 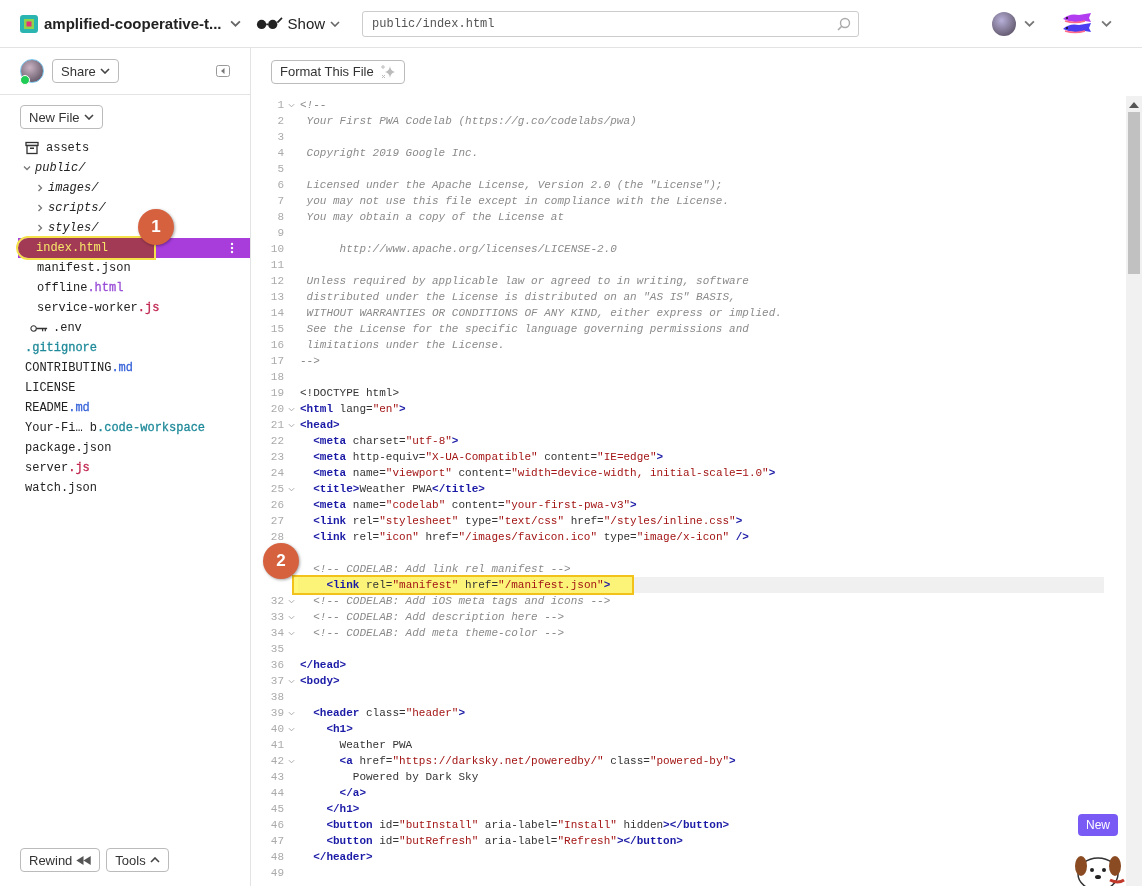 I want to click on code-line: <meta http-equiv="X-UA-Compatible" content="IE=edge">, so click(x=488, y=457).